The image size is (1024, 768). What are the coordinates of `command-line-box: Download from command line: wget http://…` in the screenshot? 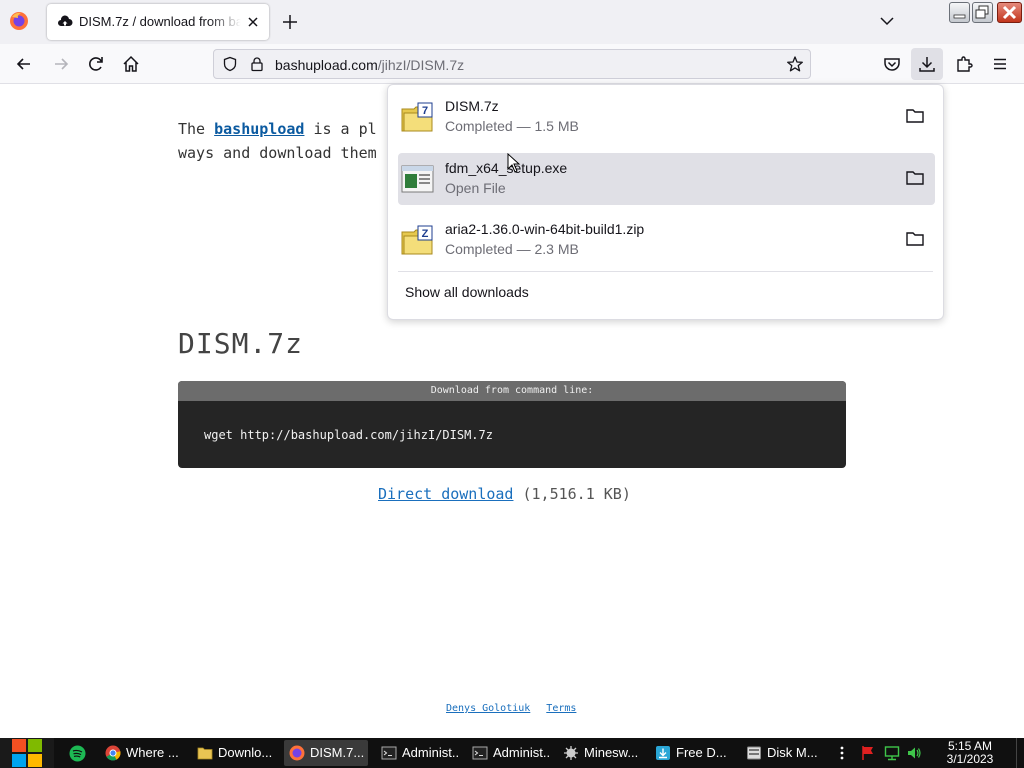 It's located at (512, 424).